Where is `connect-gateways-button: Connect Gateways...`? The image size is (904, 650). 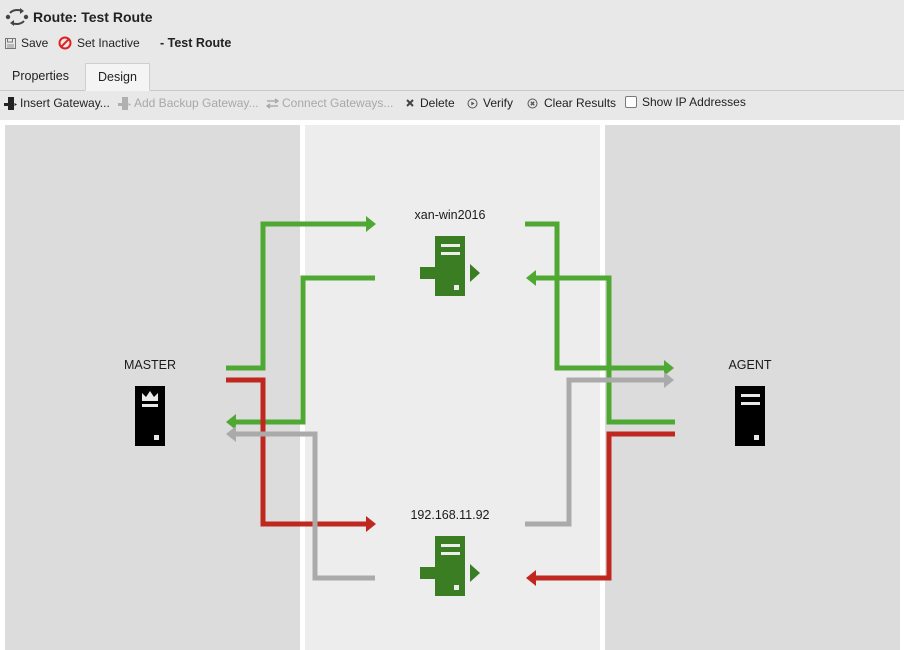
connect-gateways-button: Connect Gateways... is located at coordinates (329, 103).